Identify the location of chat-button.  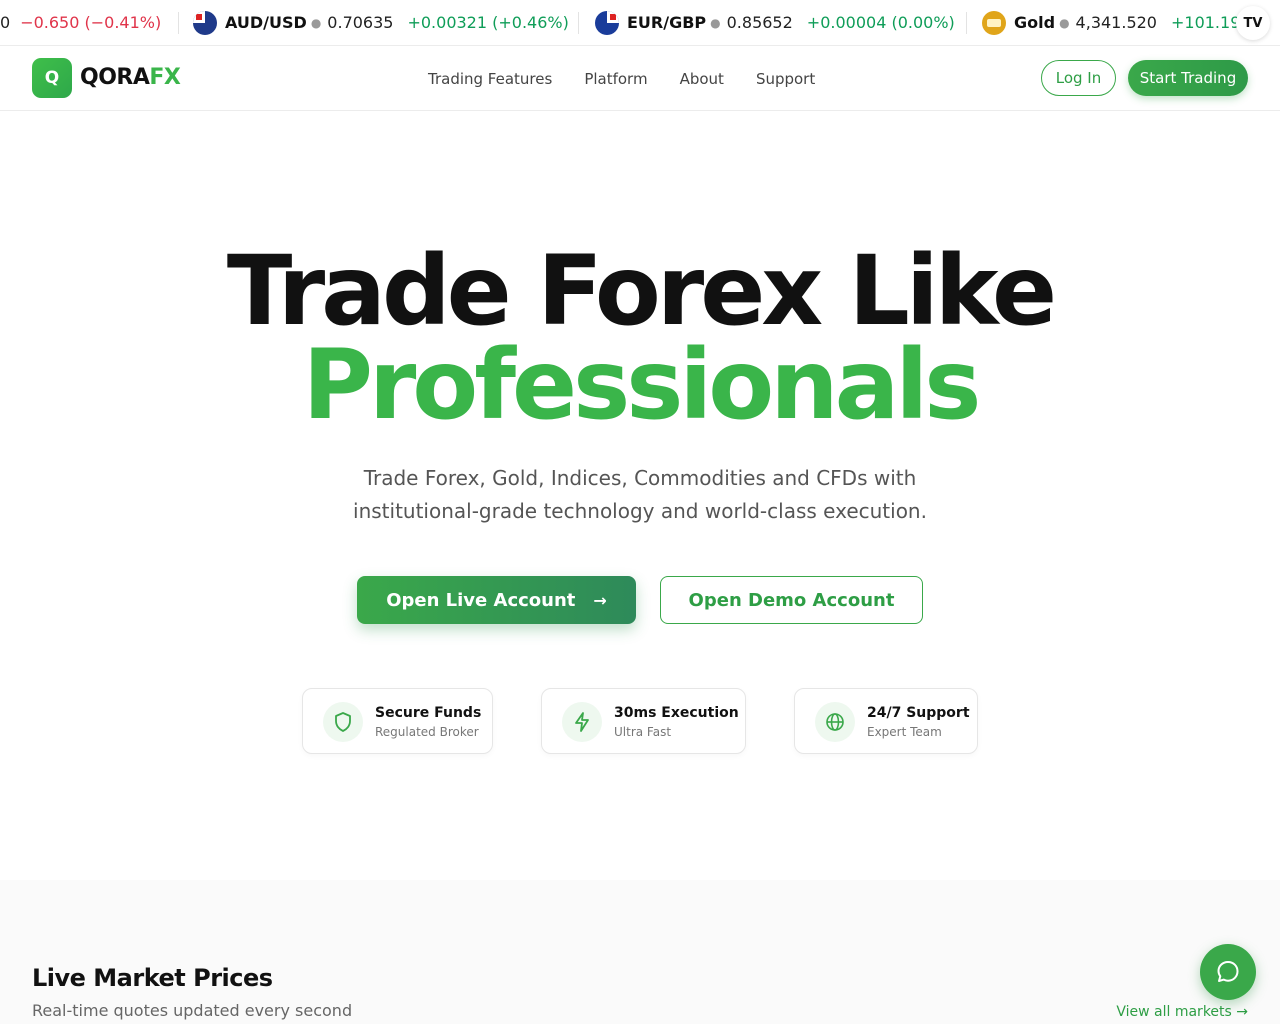
(1228, 972).